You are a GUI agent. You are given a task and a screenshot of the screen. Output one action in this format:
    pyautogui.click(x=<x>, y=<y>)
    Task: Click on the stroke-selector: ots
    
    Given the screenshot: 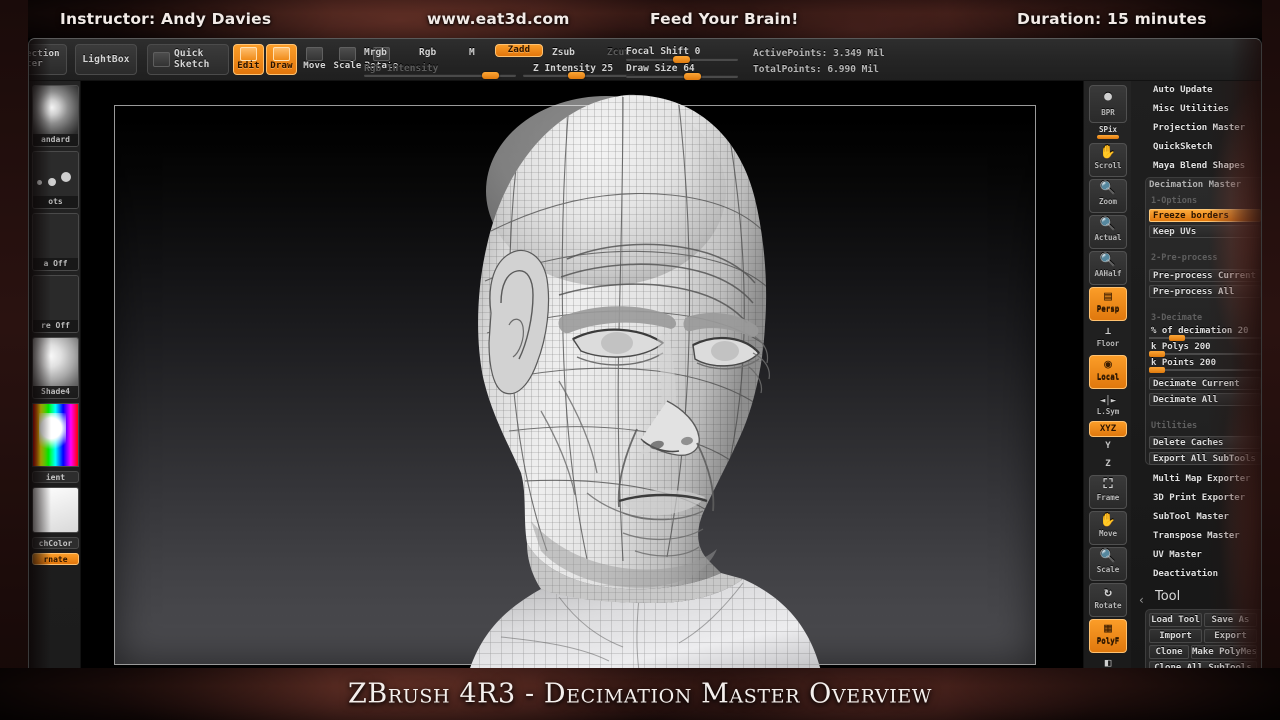 What is the action you would take?
    pyautogui.click(x=55, y=180)
    